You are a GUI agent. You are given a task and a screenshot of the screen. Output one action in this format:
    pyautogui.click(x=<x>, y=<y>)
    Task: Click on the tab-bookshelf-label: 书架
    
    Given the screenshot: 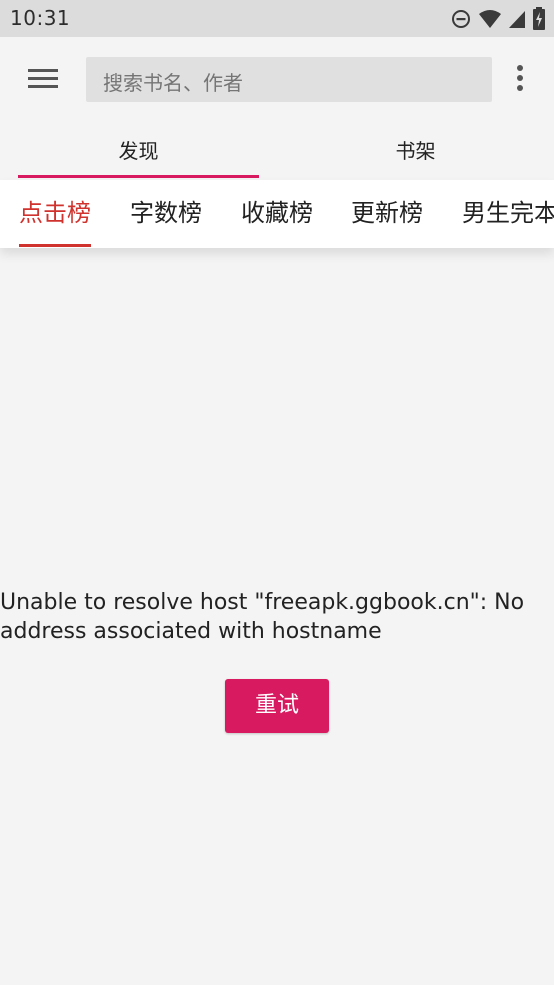 What is the action you would take?
    pyautogui.click(x=415, y=151)
    